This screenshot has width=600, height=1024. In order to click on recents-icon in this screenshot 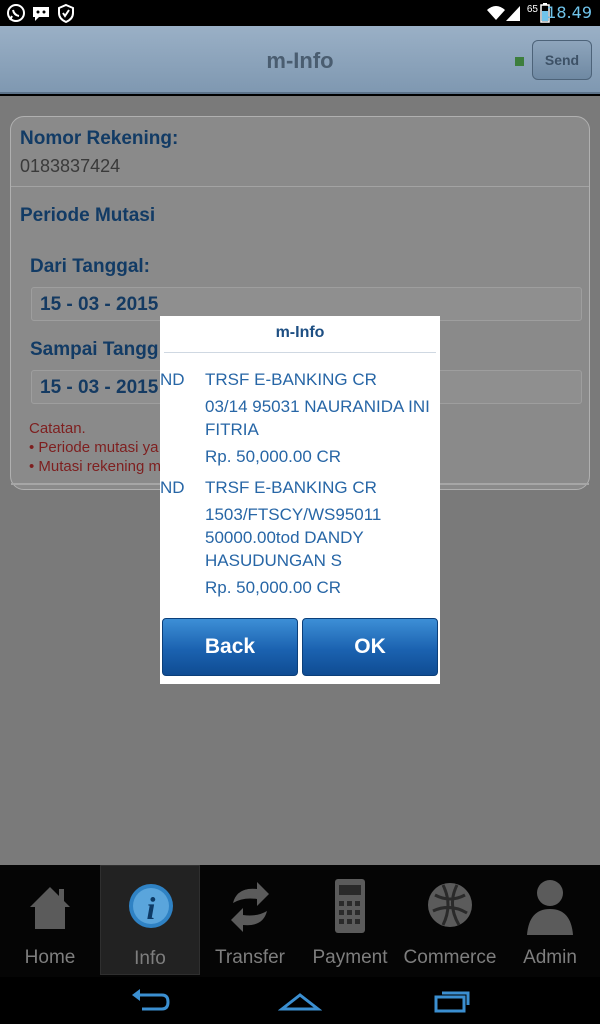, I will do `click(452, 1001)`.